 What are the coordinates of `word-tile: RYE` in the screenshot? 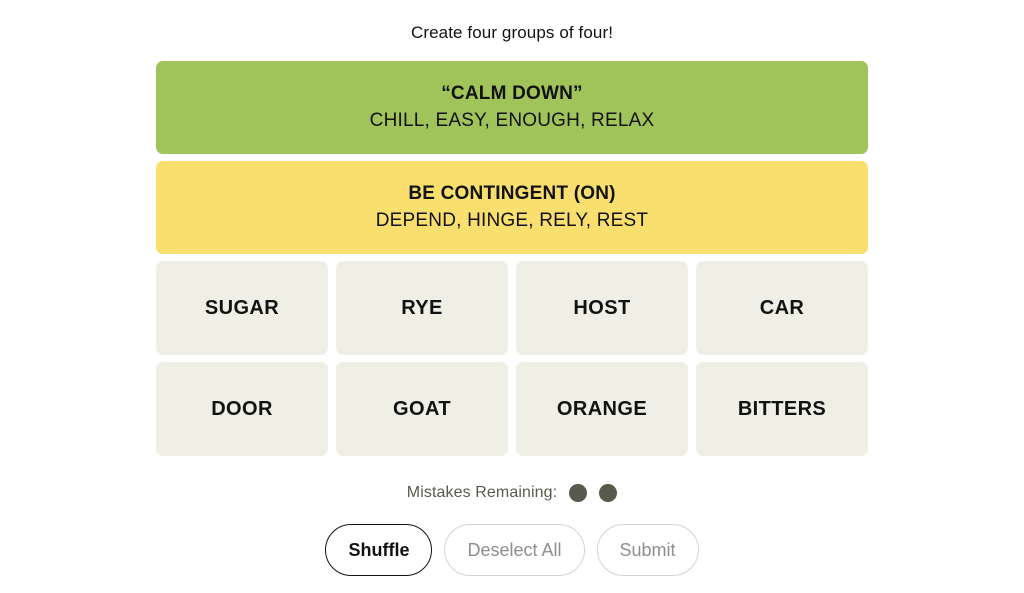 It's located at (422, 308).